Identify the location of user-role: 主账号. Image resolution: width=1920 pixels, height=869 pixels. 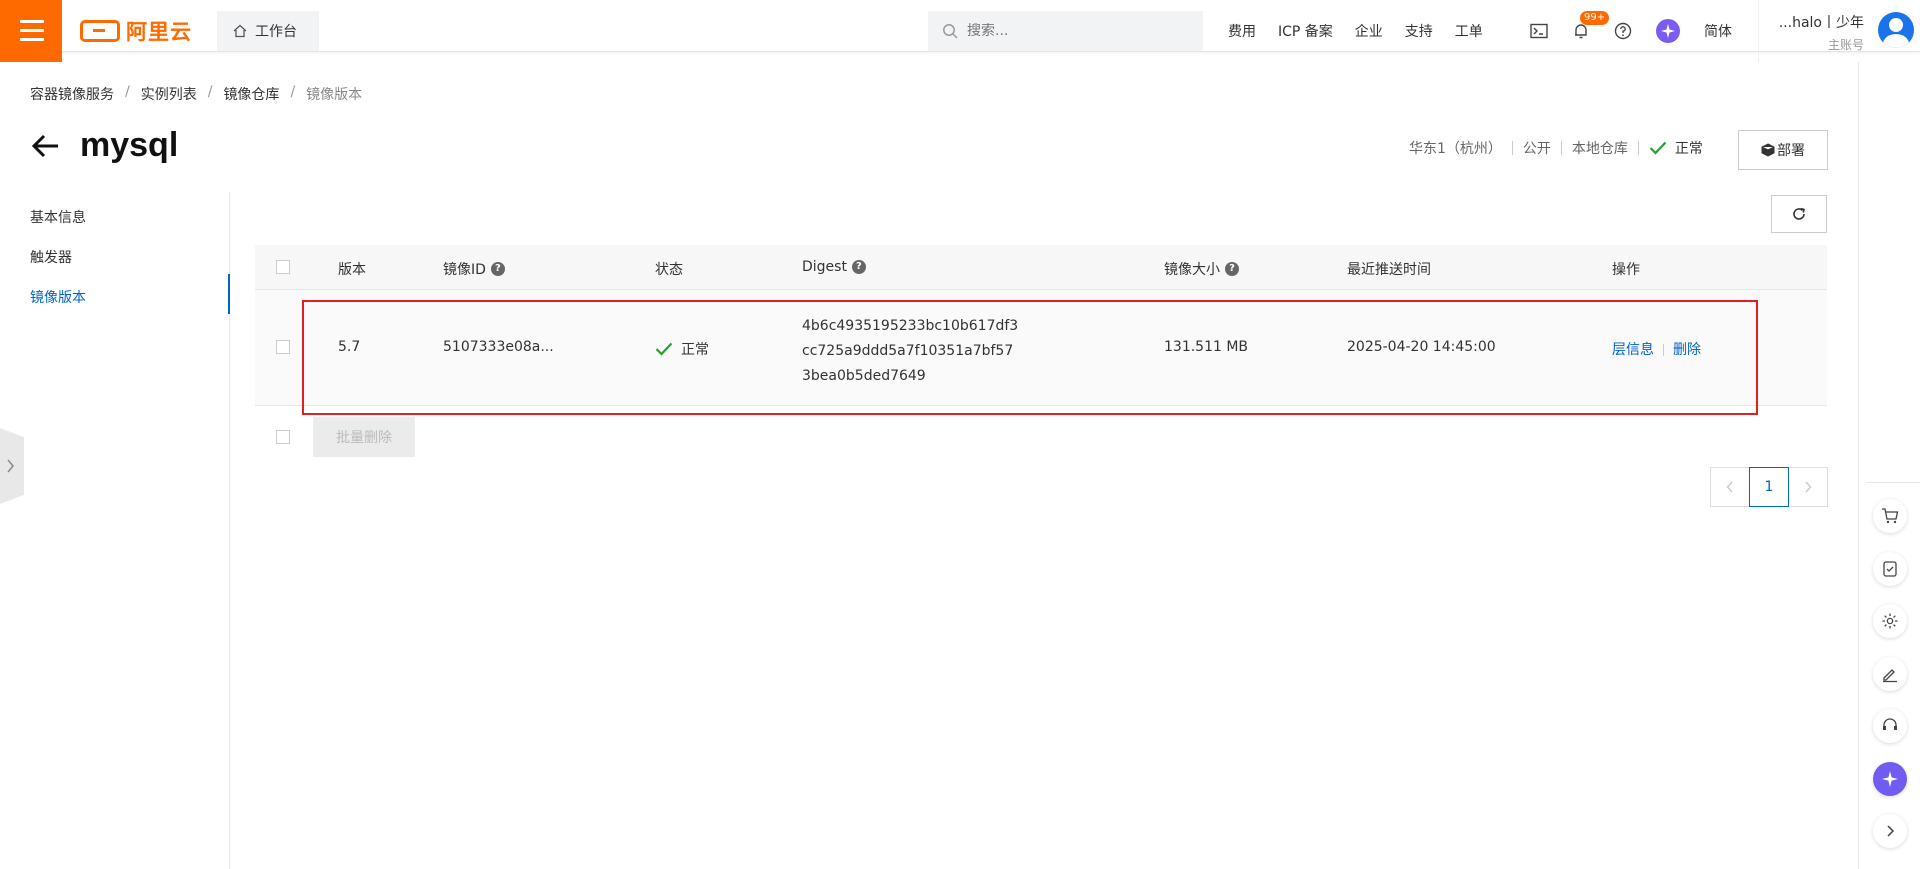
(1845, 45).